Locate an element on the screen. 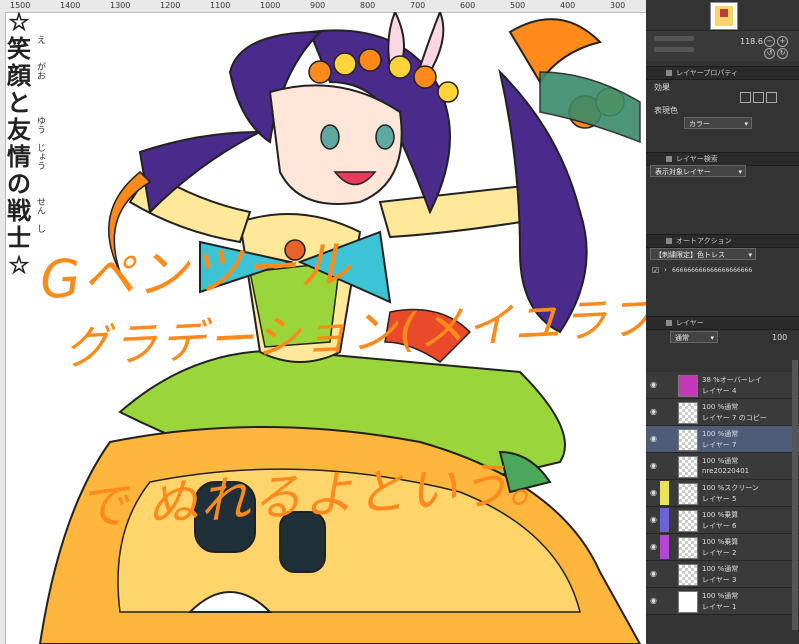  zoom-slider is located at coordinates (674, 38).